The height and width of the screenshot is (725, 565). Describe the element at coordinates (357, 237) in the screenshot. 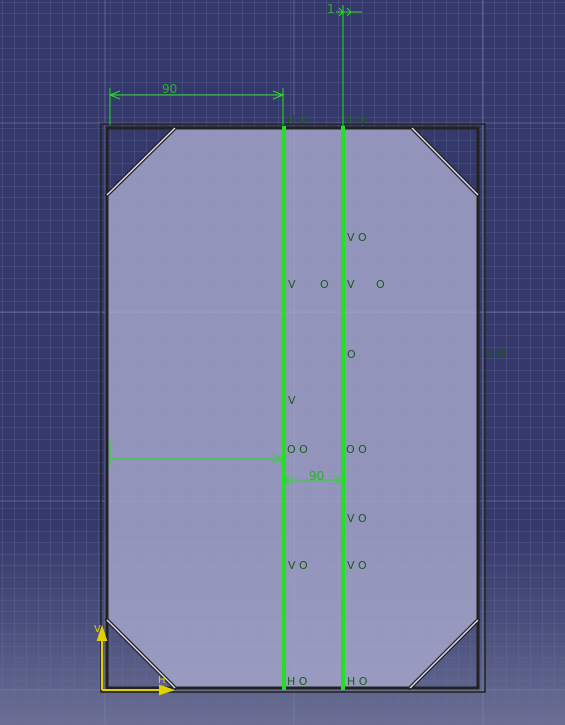

I see `constraint-v-right-1: V O` at that location.